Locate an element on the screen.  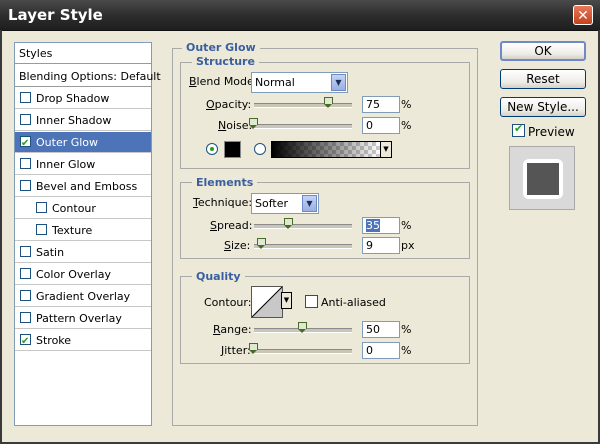
style-item-gradient-overlay: Gradient Overlay is located at coordinates (83, 296).